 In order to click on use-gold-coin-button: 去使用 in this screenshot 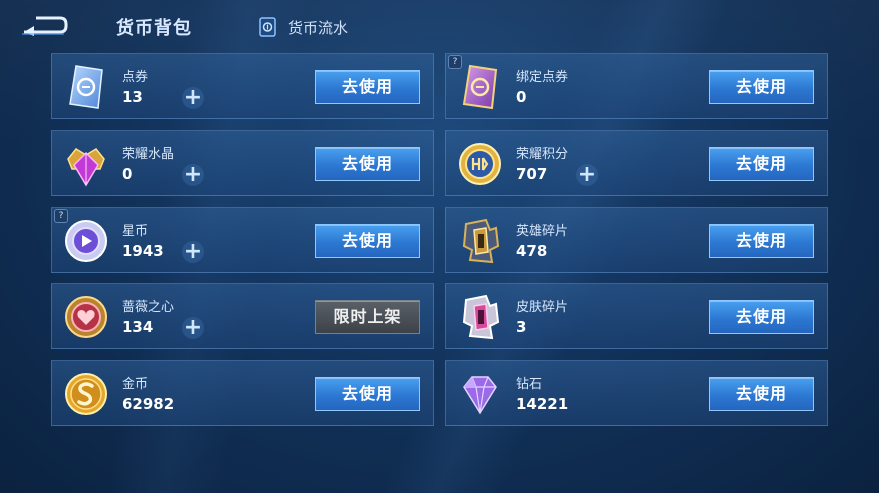, I will do `click(367, 394)`.